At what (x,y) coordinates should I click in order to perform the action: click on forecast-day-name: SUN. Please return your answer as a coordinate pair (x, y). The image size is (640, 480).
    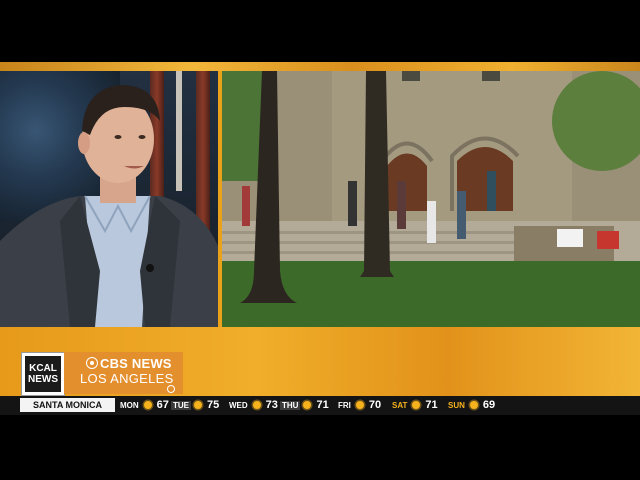
    Looking at the image, I should click on (456, 405).